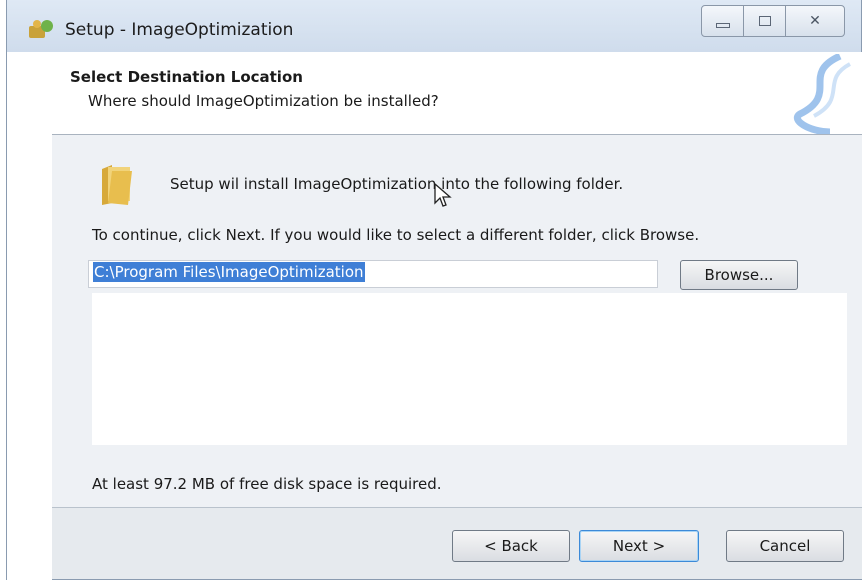  What do you see at coordinates (722, 25) in the screenshot?
I see `minimize-icon` at bounding box center [722, 25].